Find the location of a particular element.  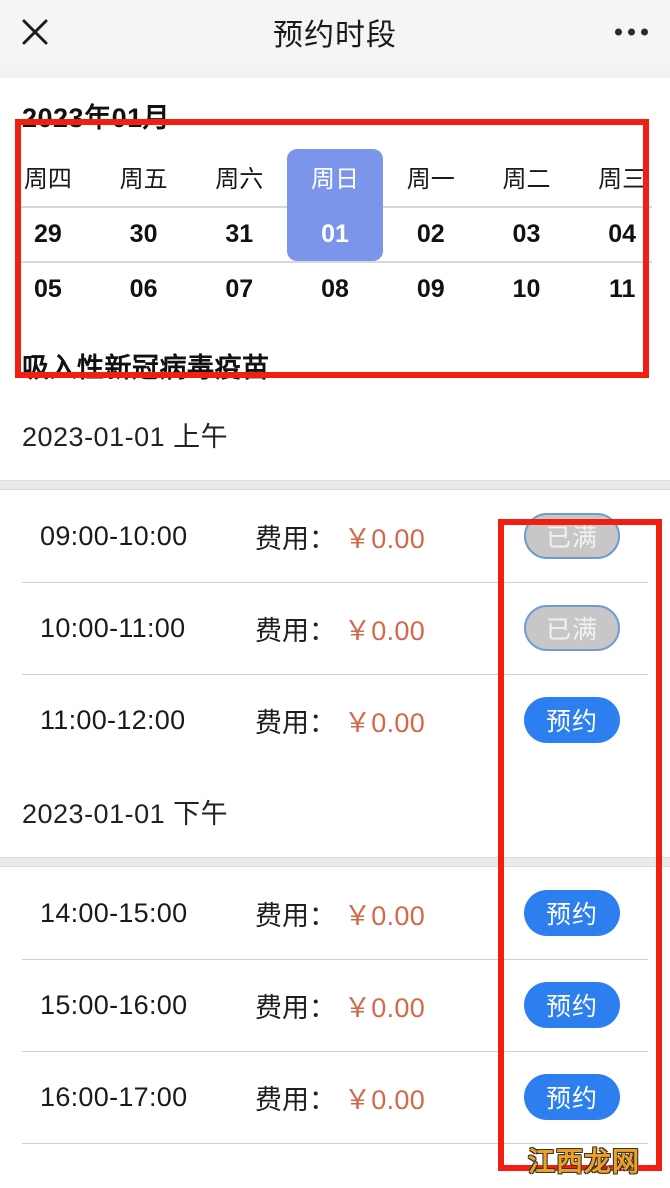

vaccine-name: 吸入性新冠病毒疫苗 is located at coordinates (335, 363).